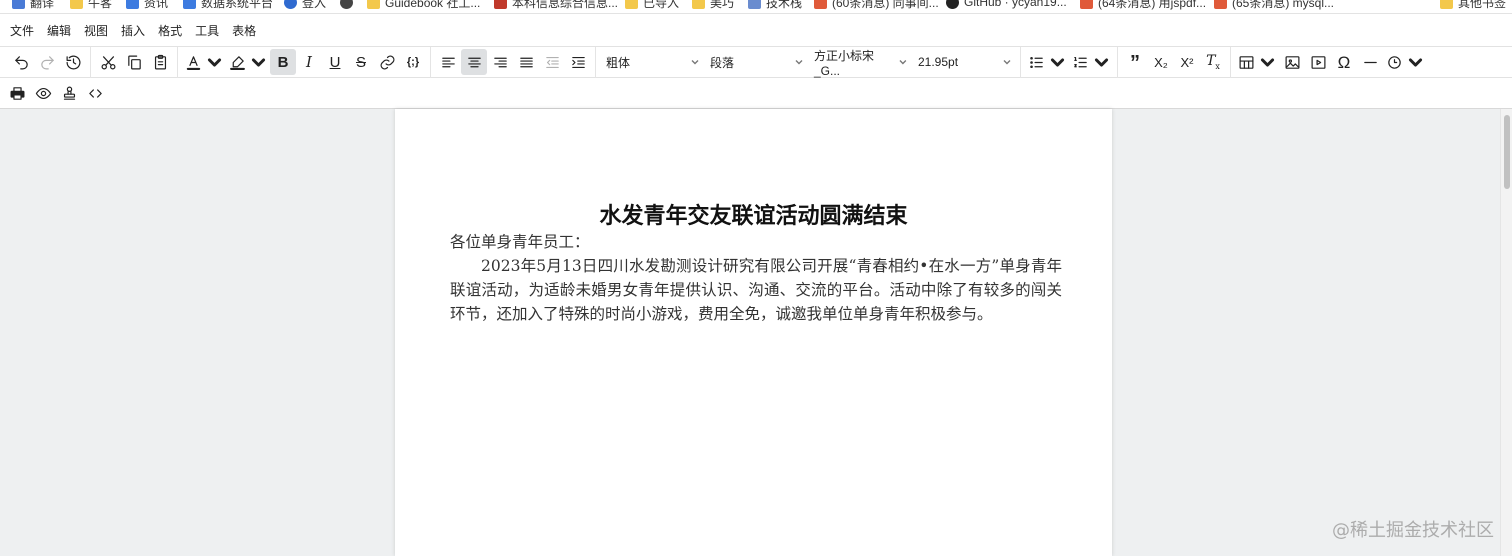  What do you see at coordinates (387, 62) in the screenshot?
I see `link-button` at bounding box center [387, 62].